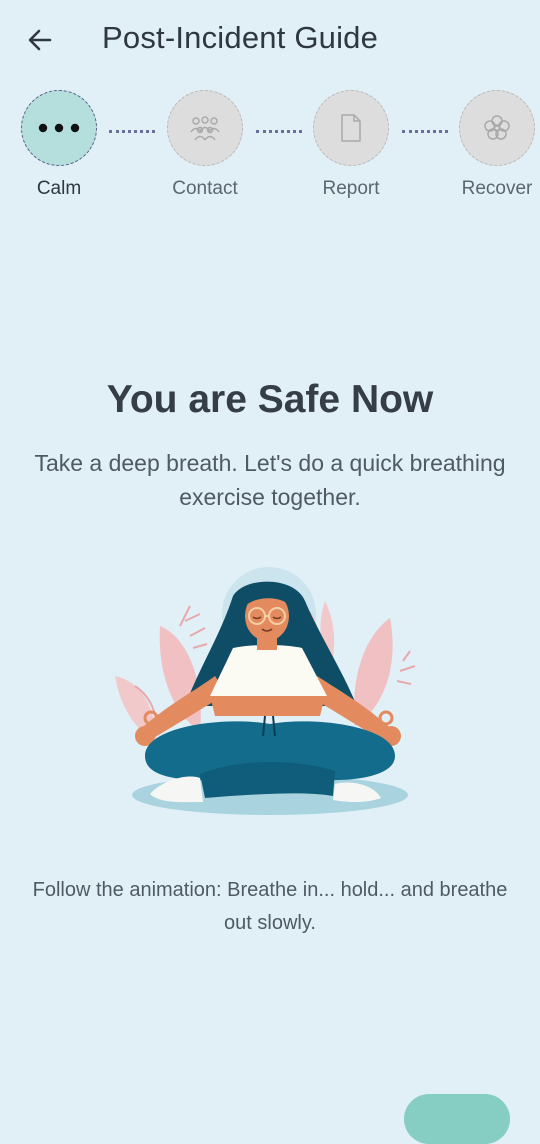  I want to click on step-contact-circle, so click(205, 128).